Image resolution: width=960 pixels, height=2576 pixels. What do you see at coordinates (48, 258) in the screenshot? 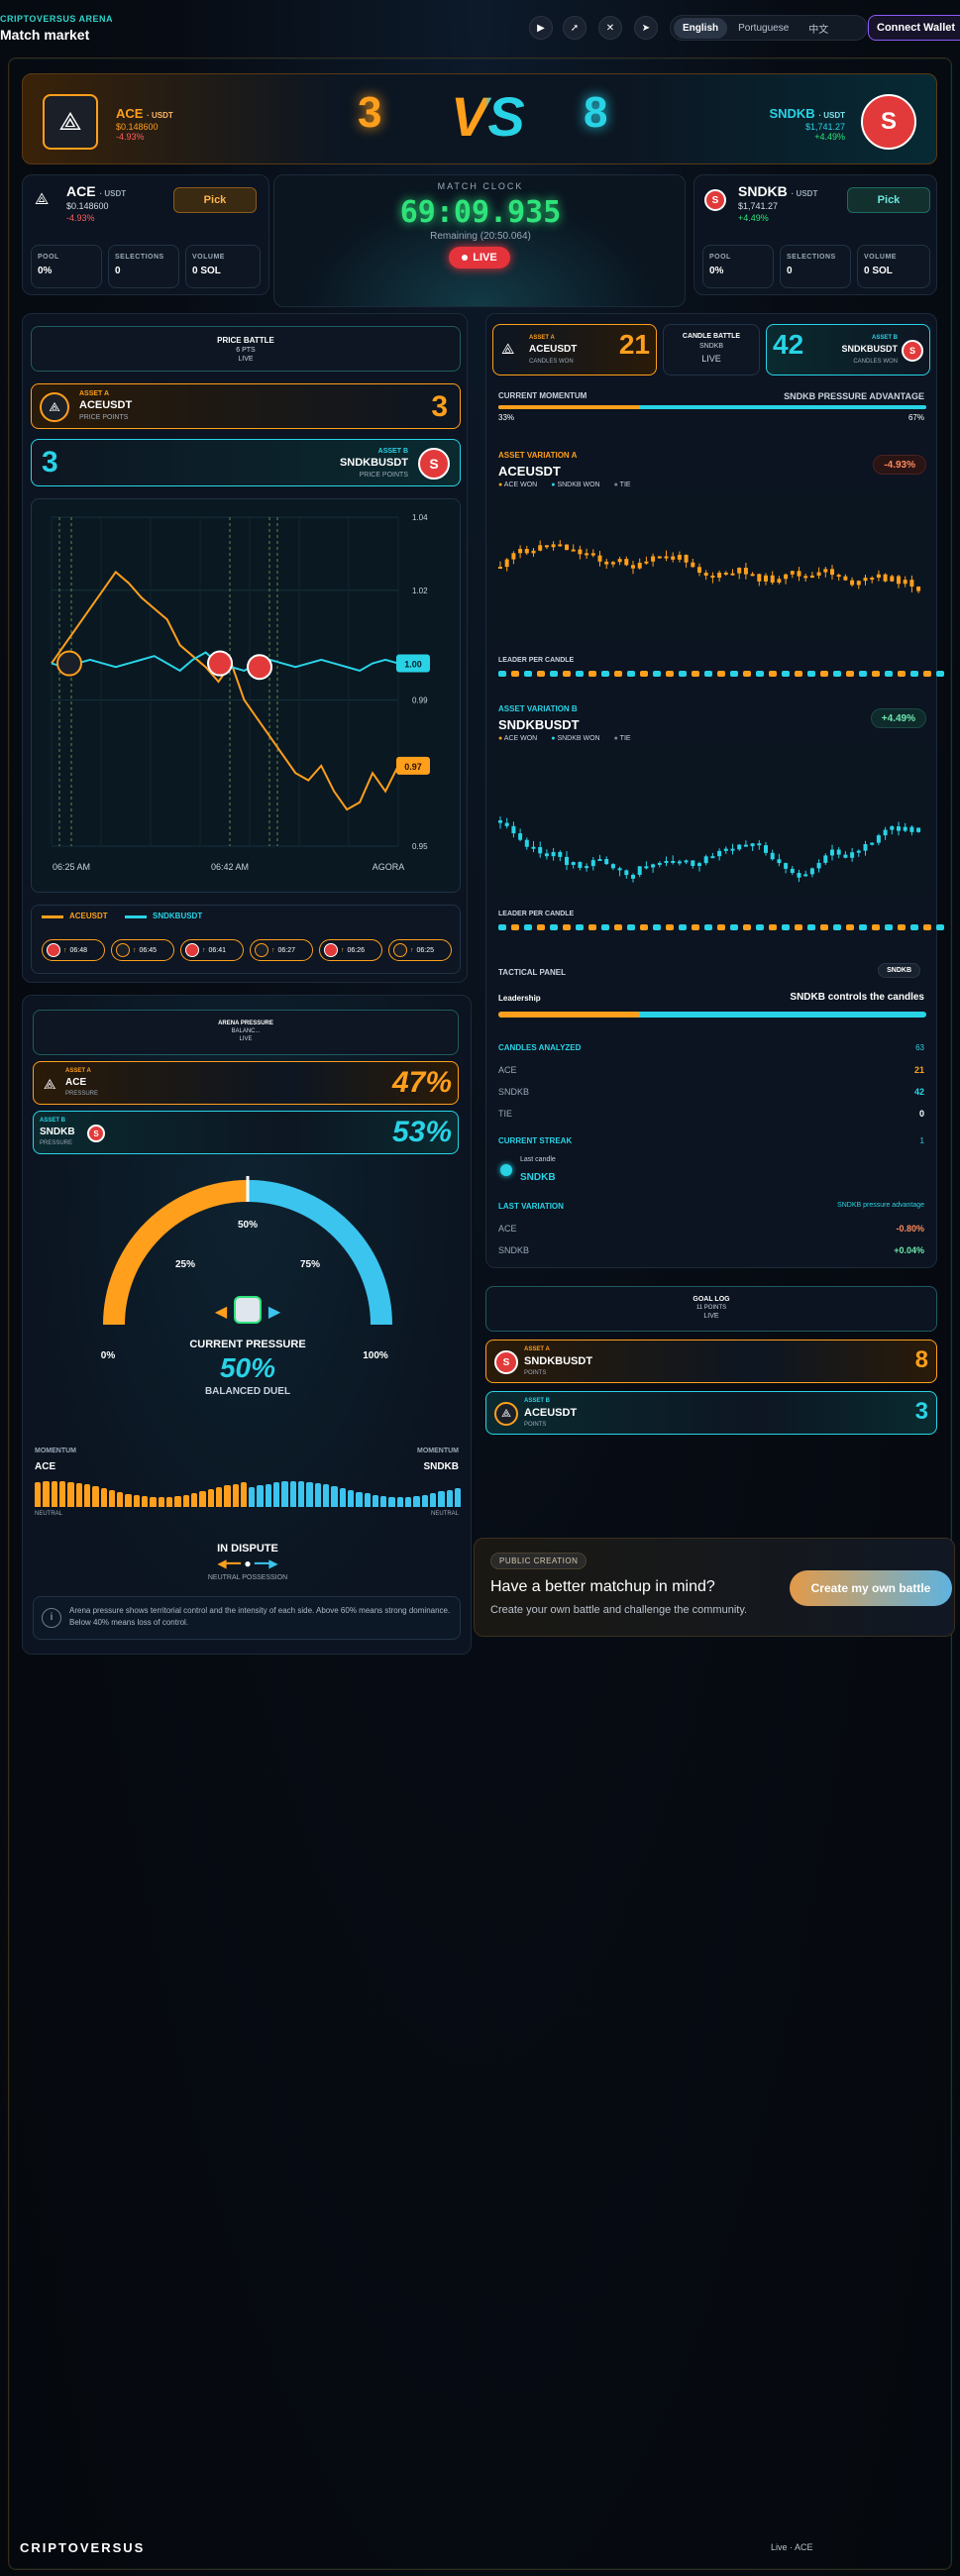
I see `ace-pool-label: POOL` at bounding box center [48, 258].